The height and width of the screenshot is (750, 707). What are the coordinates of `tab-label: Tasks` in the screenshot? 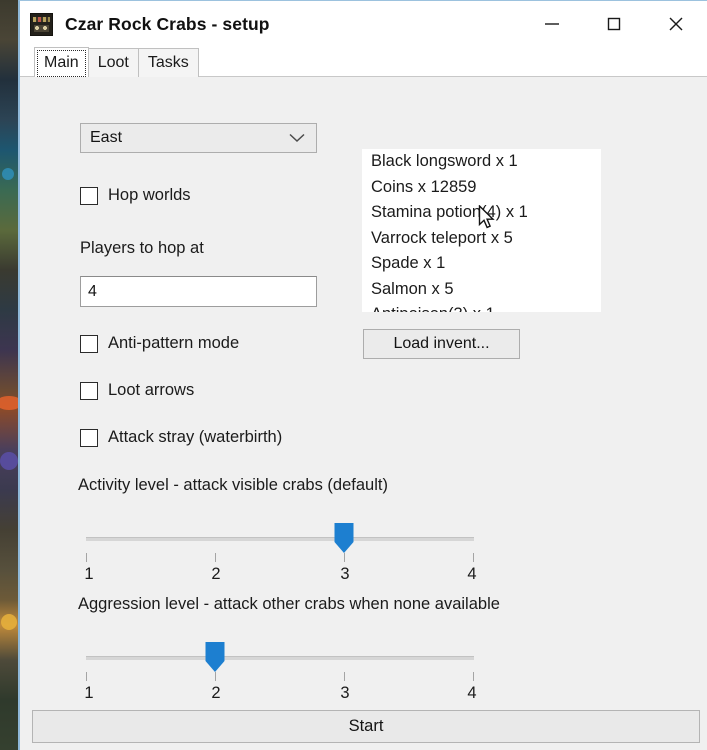 It's located at (168, 62).